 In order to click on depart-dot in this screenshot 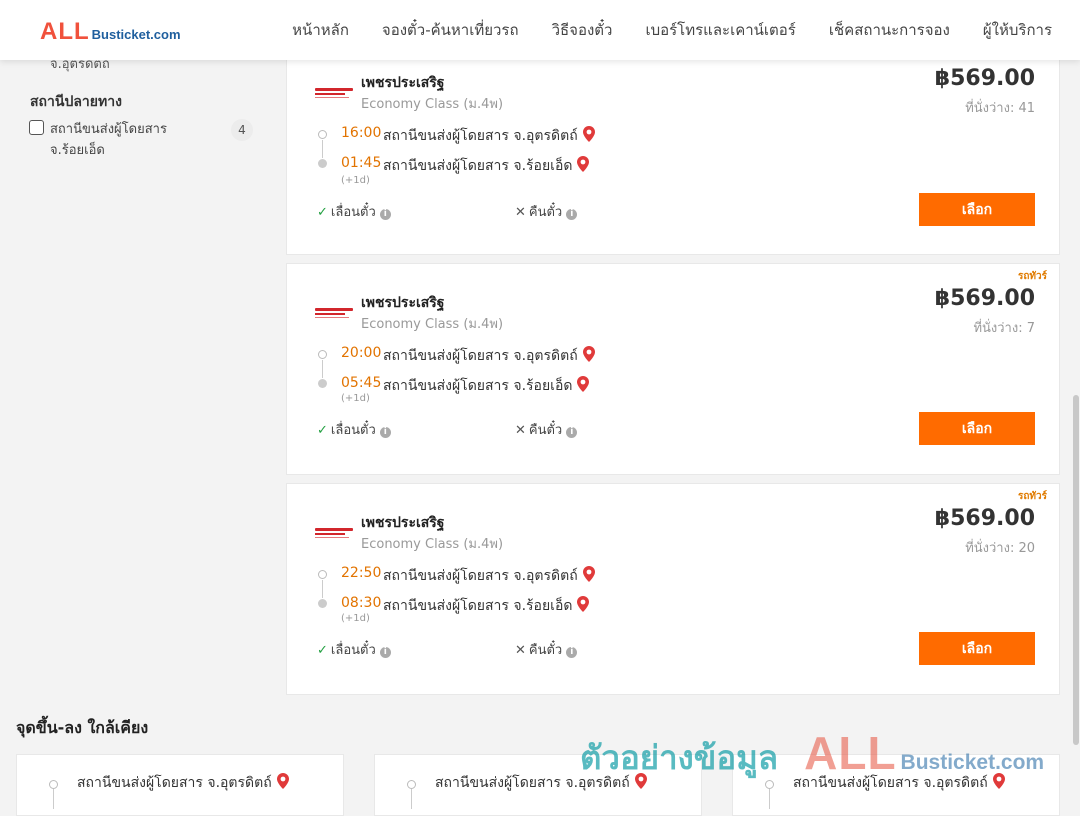, I will do `click(322, 354)`.